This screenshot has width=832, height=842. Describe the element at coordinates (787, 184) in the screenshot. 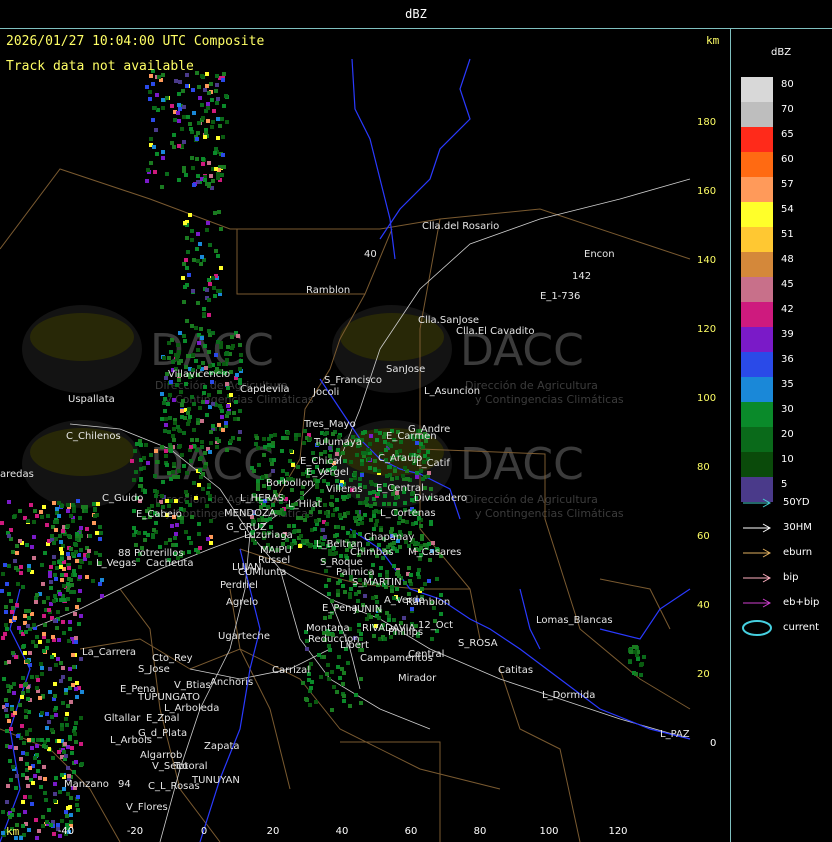

I see `level-label: 57` at that location.